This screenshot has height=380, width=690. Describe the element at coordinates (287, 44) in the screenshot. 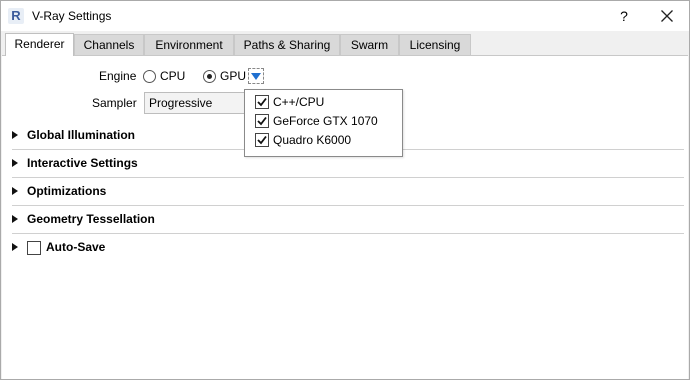

I see `tab-paths-sharing: Paths & Sharing` at that location.